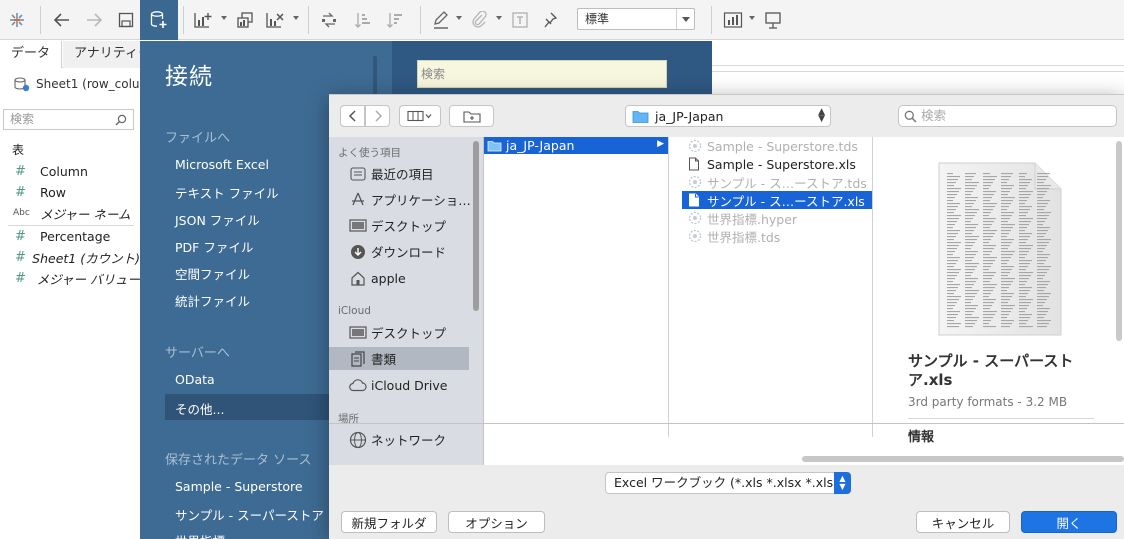  I want to click on saved-item-superstore: Sample - Superstore, so click(239, 486).